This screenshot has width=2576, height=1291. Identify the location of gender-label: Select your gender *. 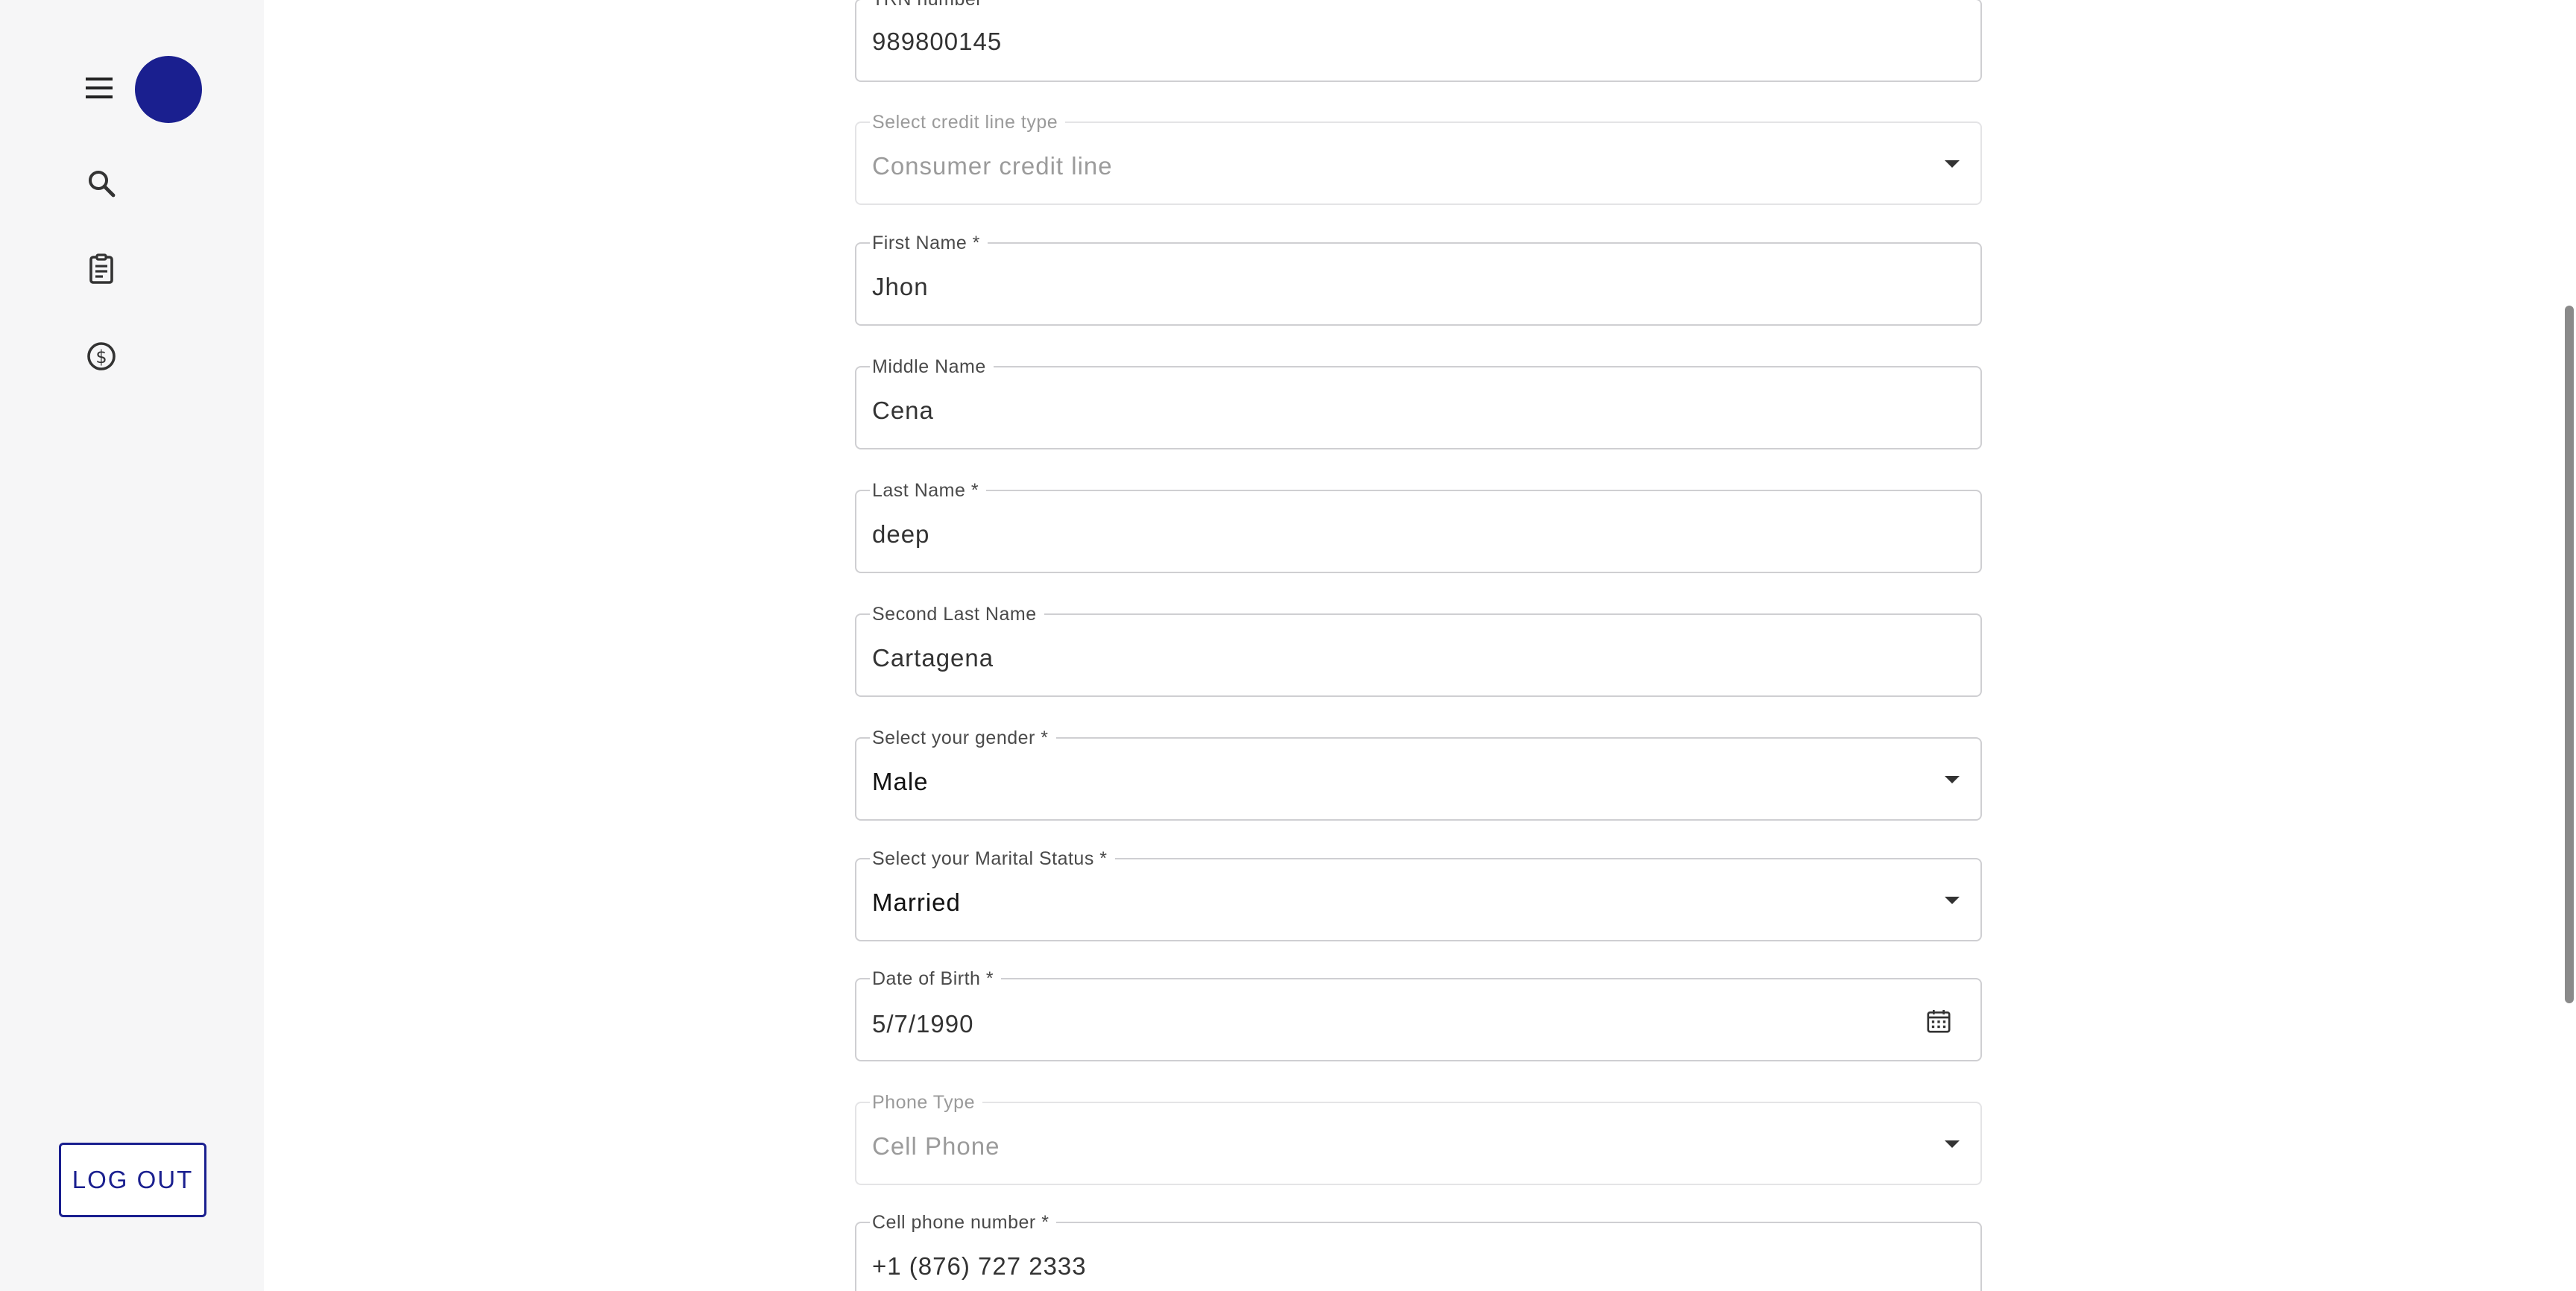
(963, 738).